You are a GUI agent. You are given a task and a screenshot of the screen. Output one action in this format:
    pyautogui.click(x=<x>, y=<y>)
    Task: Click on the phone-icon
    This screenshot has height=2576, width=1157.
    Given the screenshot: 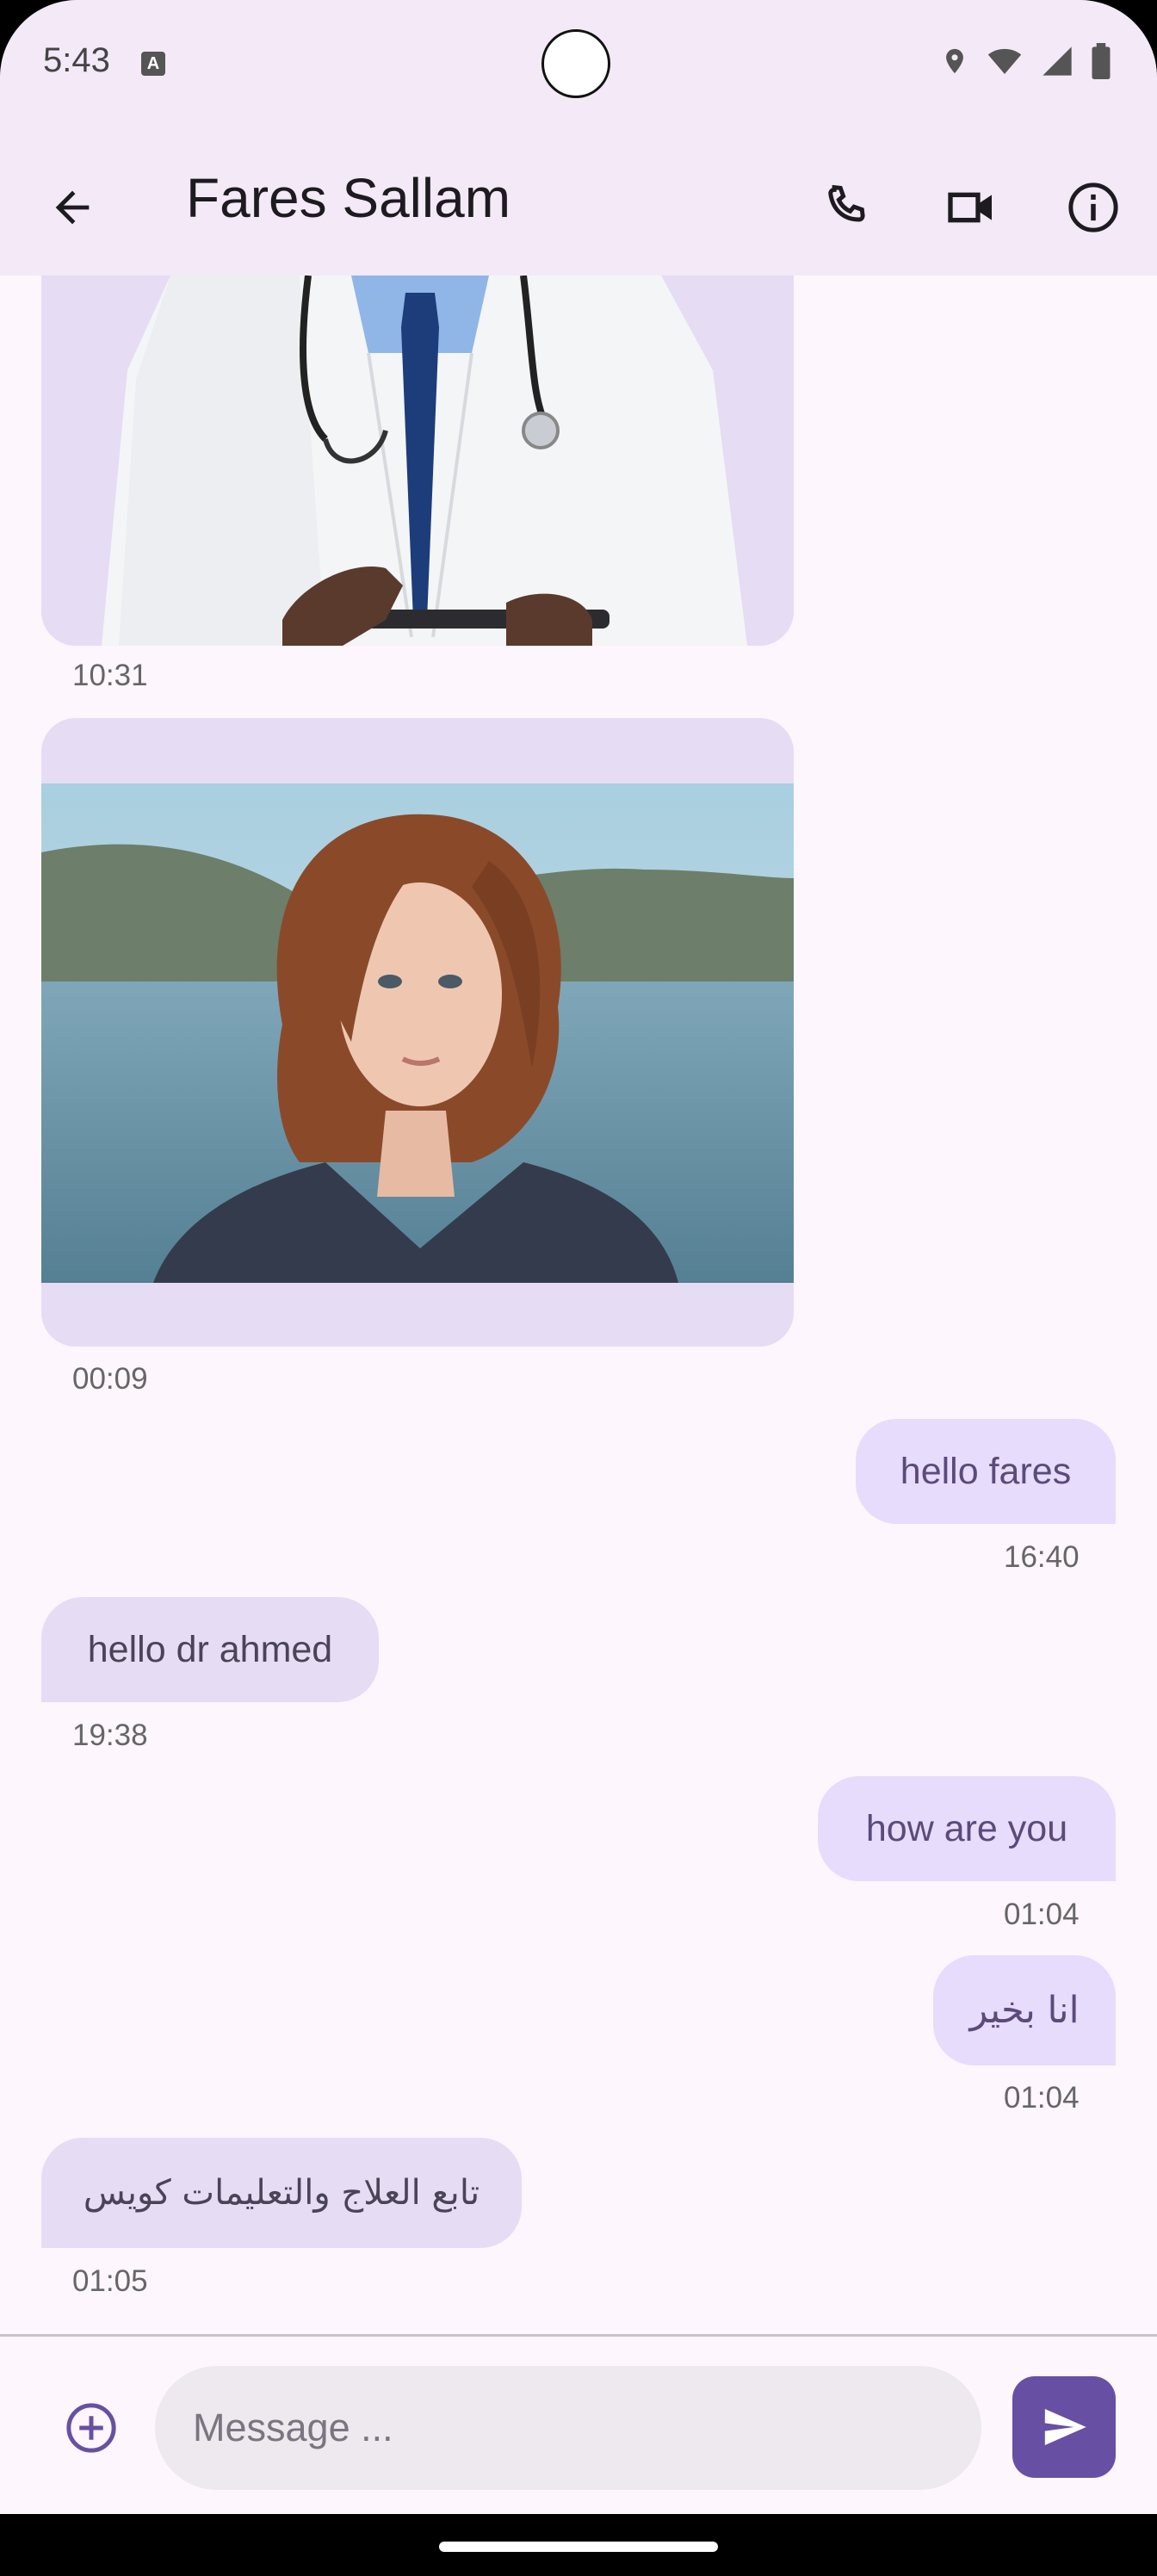 What is the action you would take?
    pyautogui.click(x=846, y=203)
    